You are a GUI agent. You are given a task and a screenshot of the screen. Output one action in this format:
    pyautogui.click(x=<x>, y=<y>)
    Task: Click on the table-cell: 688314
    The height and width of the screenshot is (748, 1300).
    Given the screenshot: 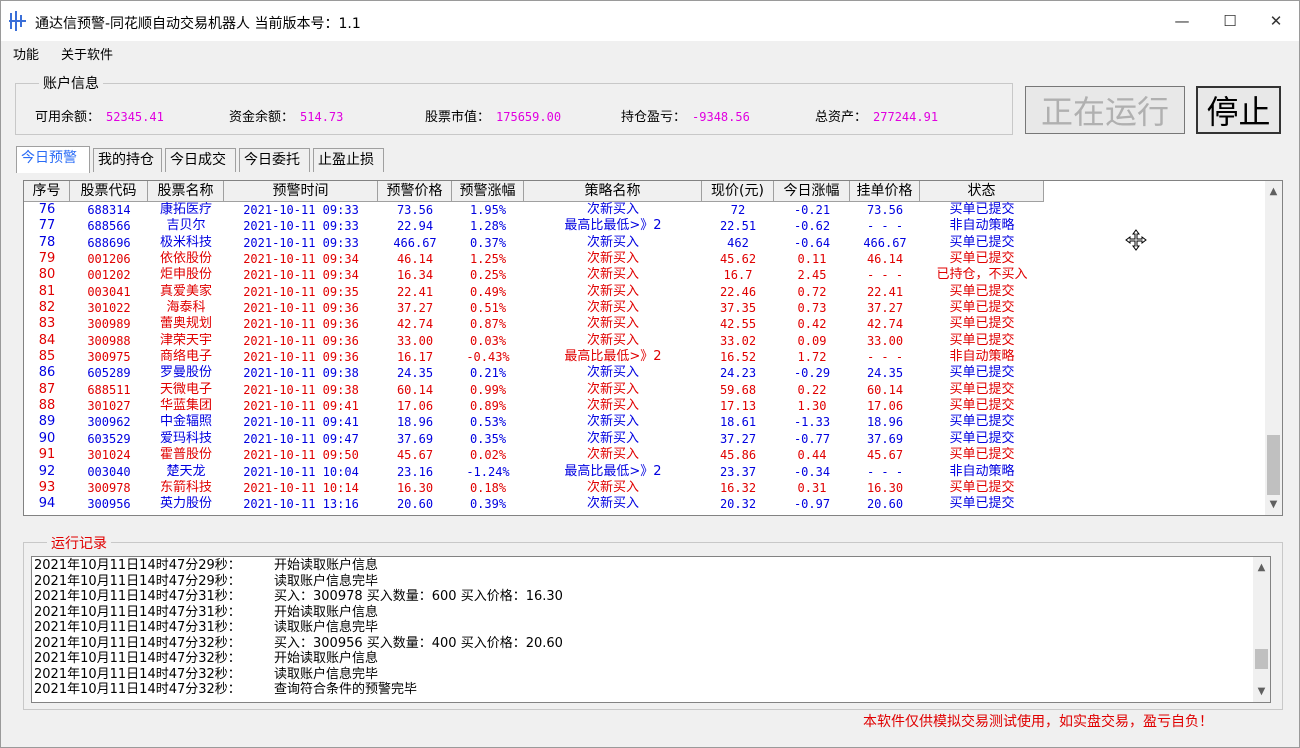 What is the action you would take?
    pyautogui.click(x=109, y=210)
    